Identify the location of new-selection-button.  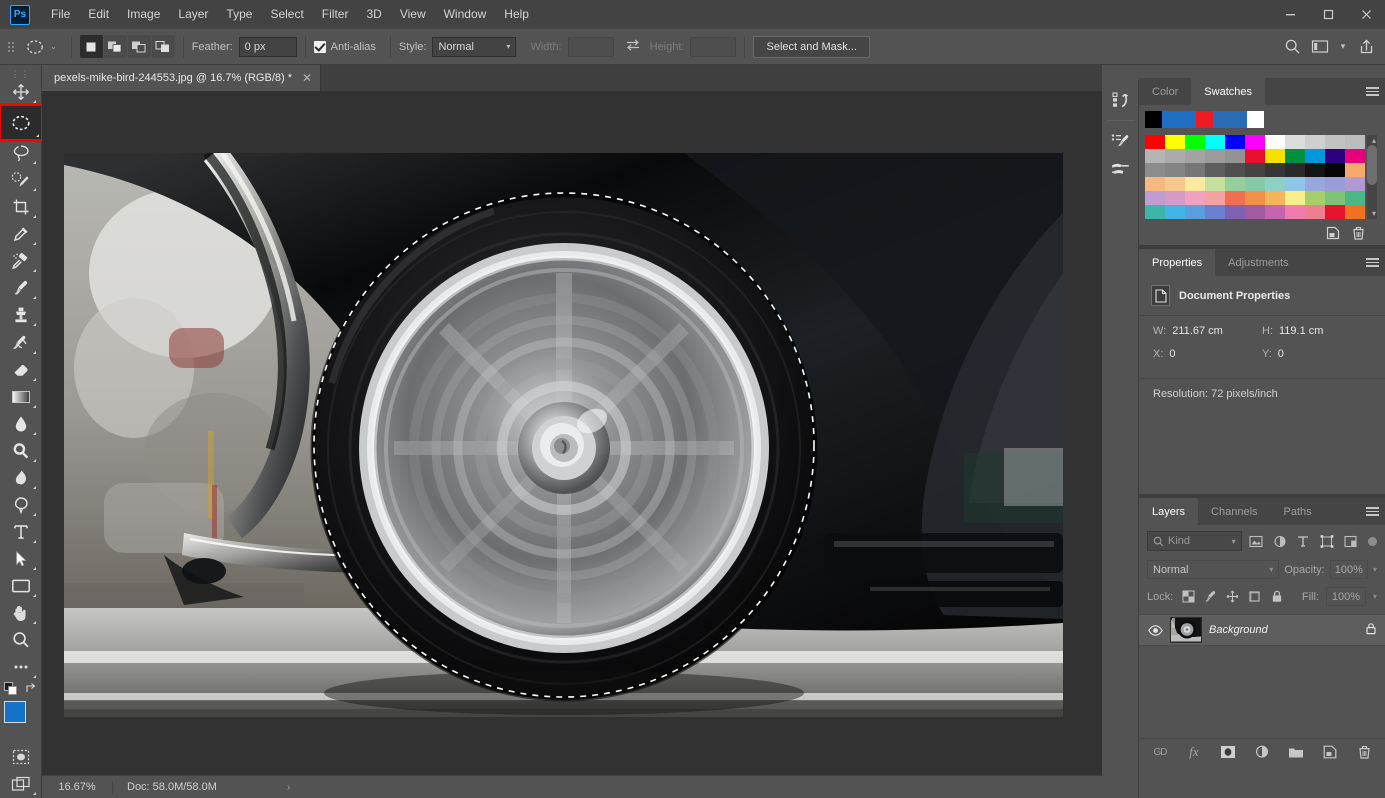
(91, 46).